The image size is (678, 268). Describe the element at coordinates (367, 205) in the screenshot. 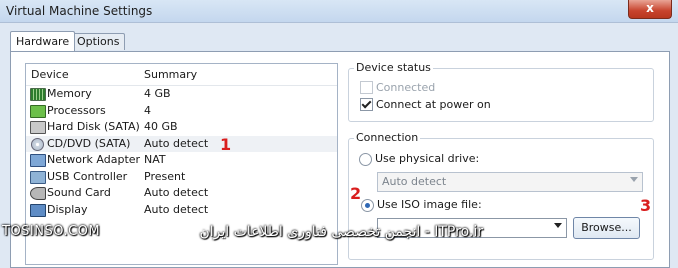

I see `use-iso-image-radio` at that location.